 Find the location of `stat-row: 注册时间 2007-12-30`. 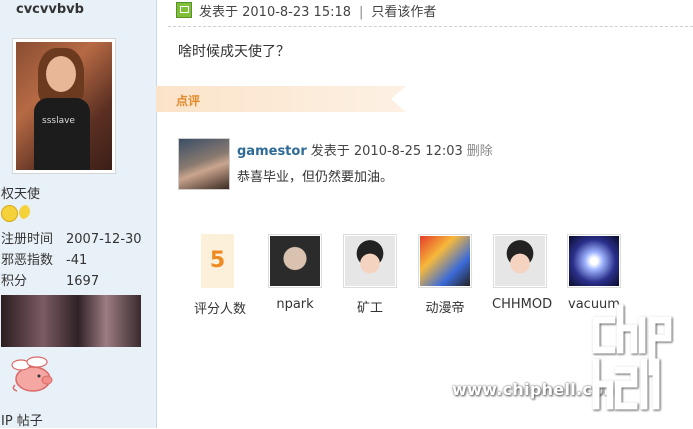

stat-row: 注册时间 2007-12-30 is located at coordinates (76, 239).